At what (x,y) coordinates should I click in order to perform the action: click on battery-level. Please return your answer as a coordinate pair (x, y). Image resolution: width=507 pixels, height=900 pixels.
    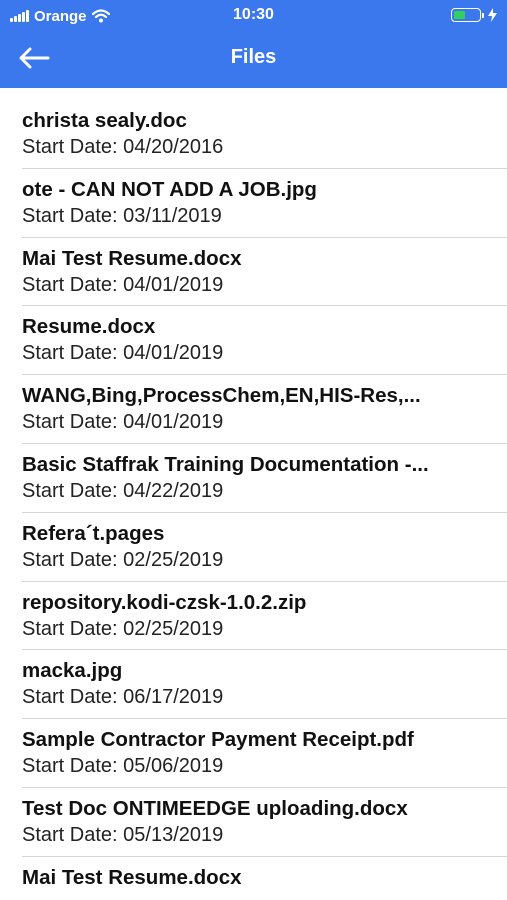
    Looking at the image, I should click on (459, 15).